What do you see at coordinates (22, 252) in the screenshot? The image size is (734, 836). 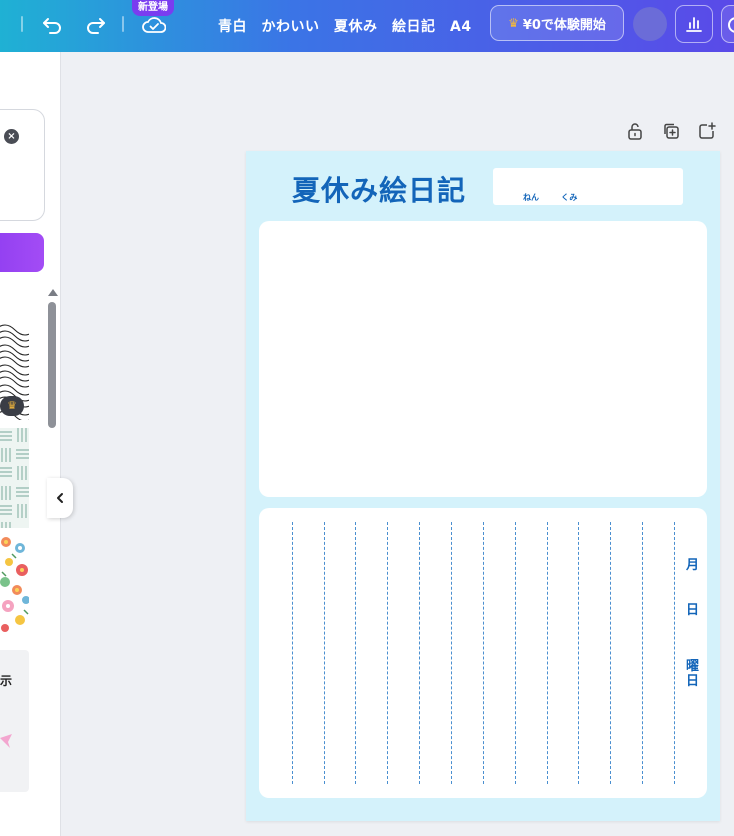 I see `premium-button` at bounding box center [22, 252].